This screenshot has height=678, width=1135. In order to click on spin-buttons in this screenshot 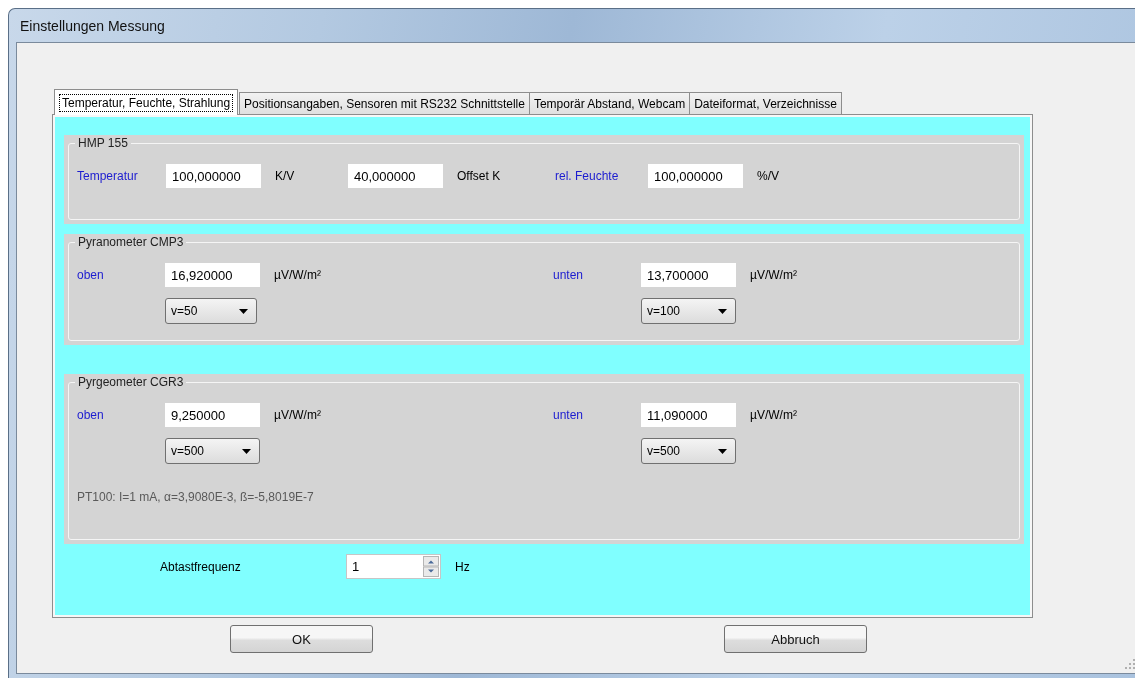, I will do `click(431, 566)`.